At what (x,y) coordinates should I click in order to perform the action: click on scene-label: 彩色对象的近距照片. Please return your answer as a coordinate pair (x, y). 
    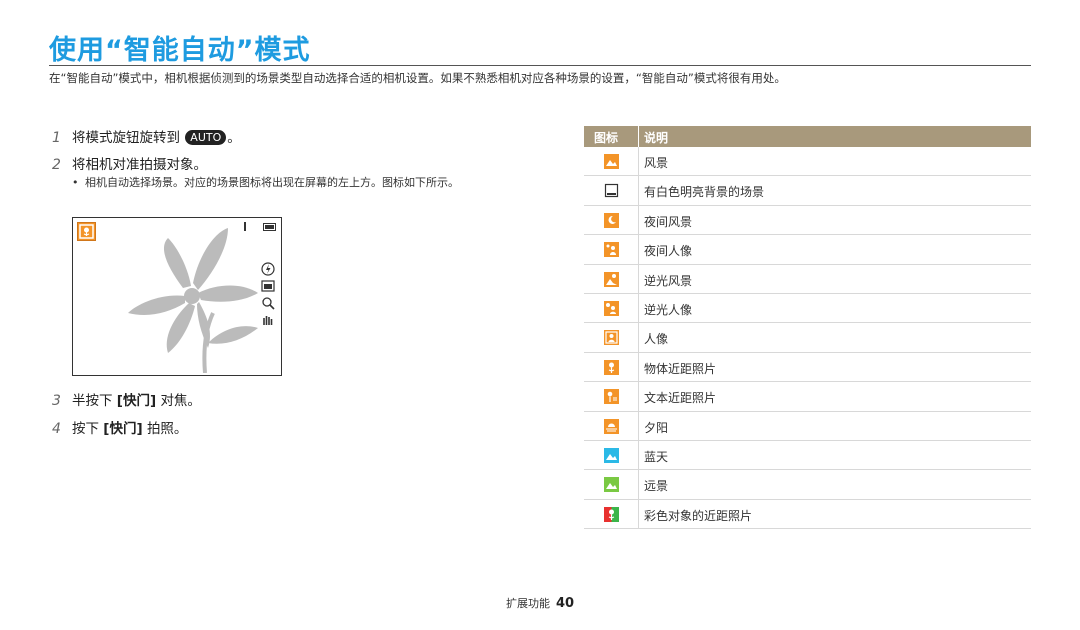
    Looking at the image, I should click on (698, 515).